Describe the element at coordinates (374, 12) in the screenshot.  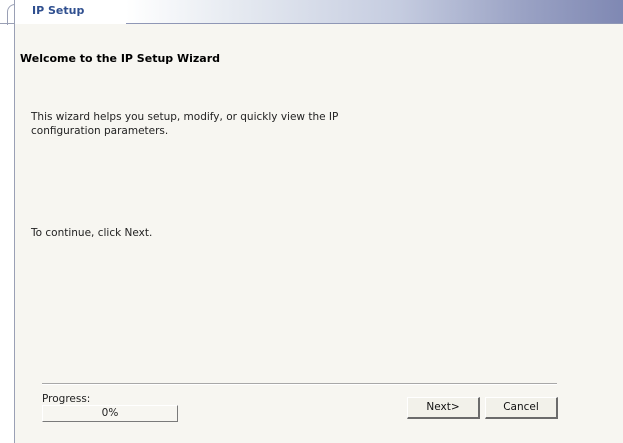
I see `tab-strip-gradient` at that location.